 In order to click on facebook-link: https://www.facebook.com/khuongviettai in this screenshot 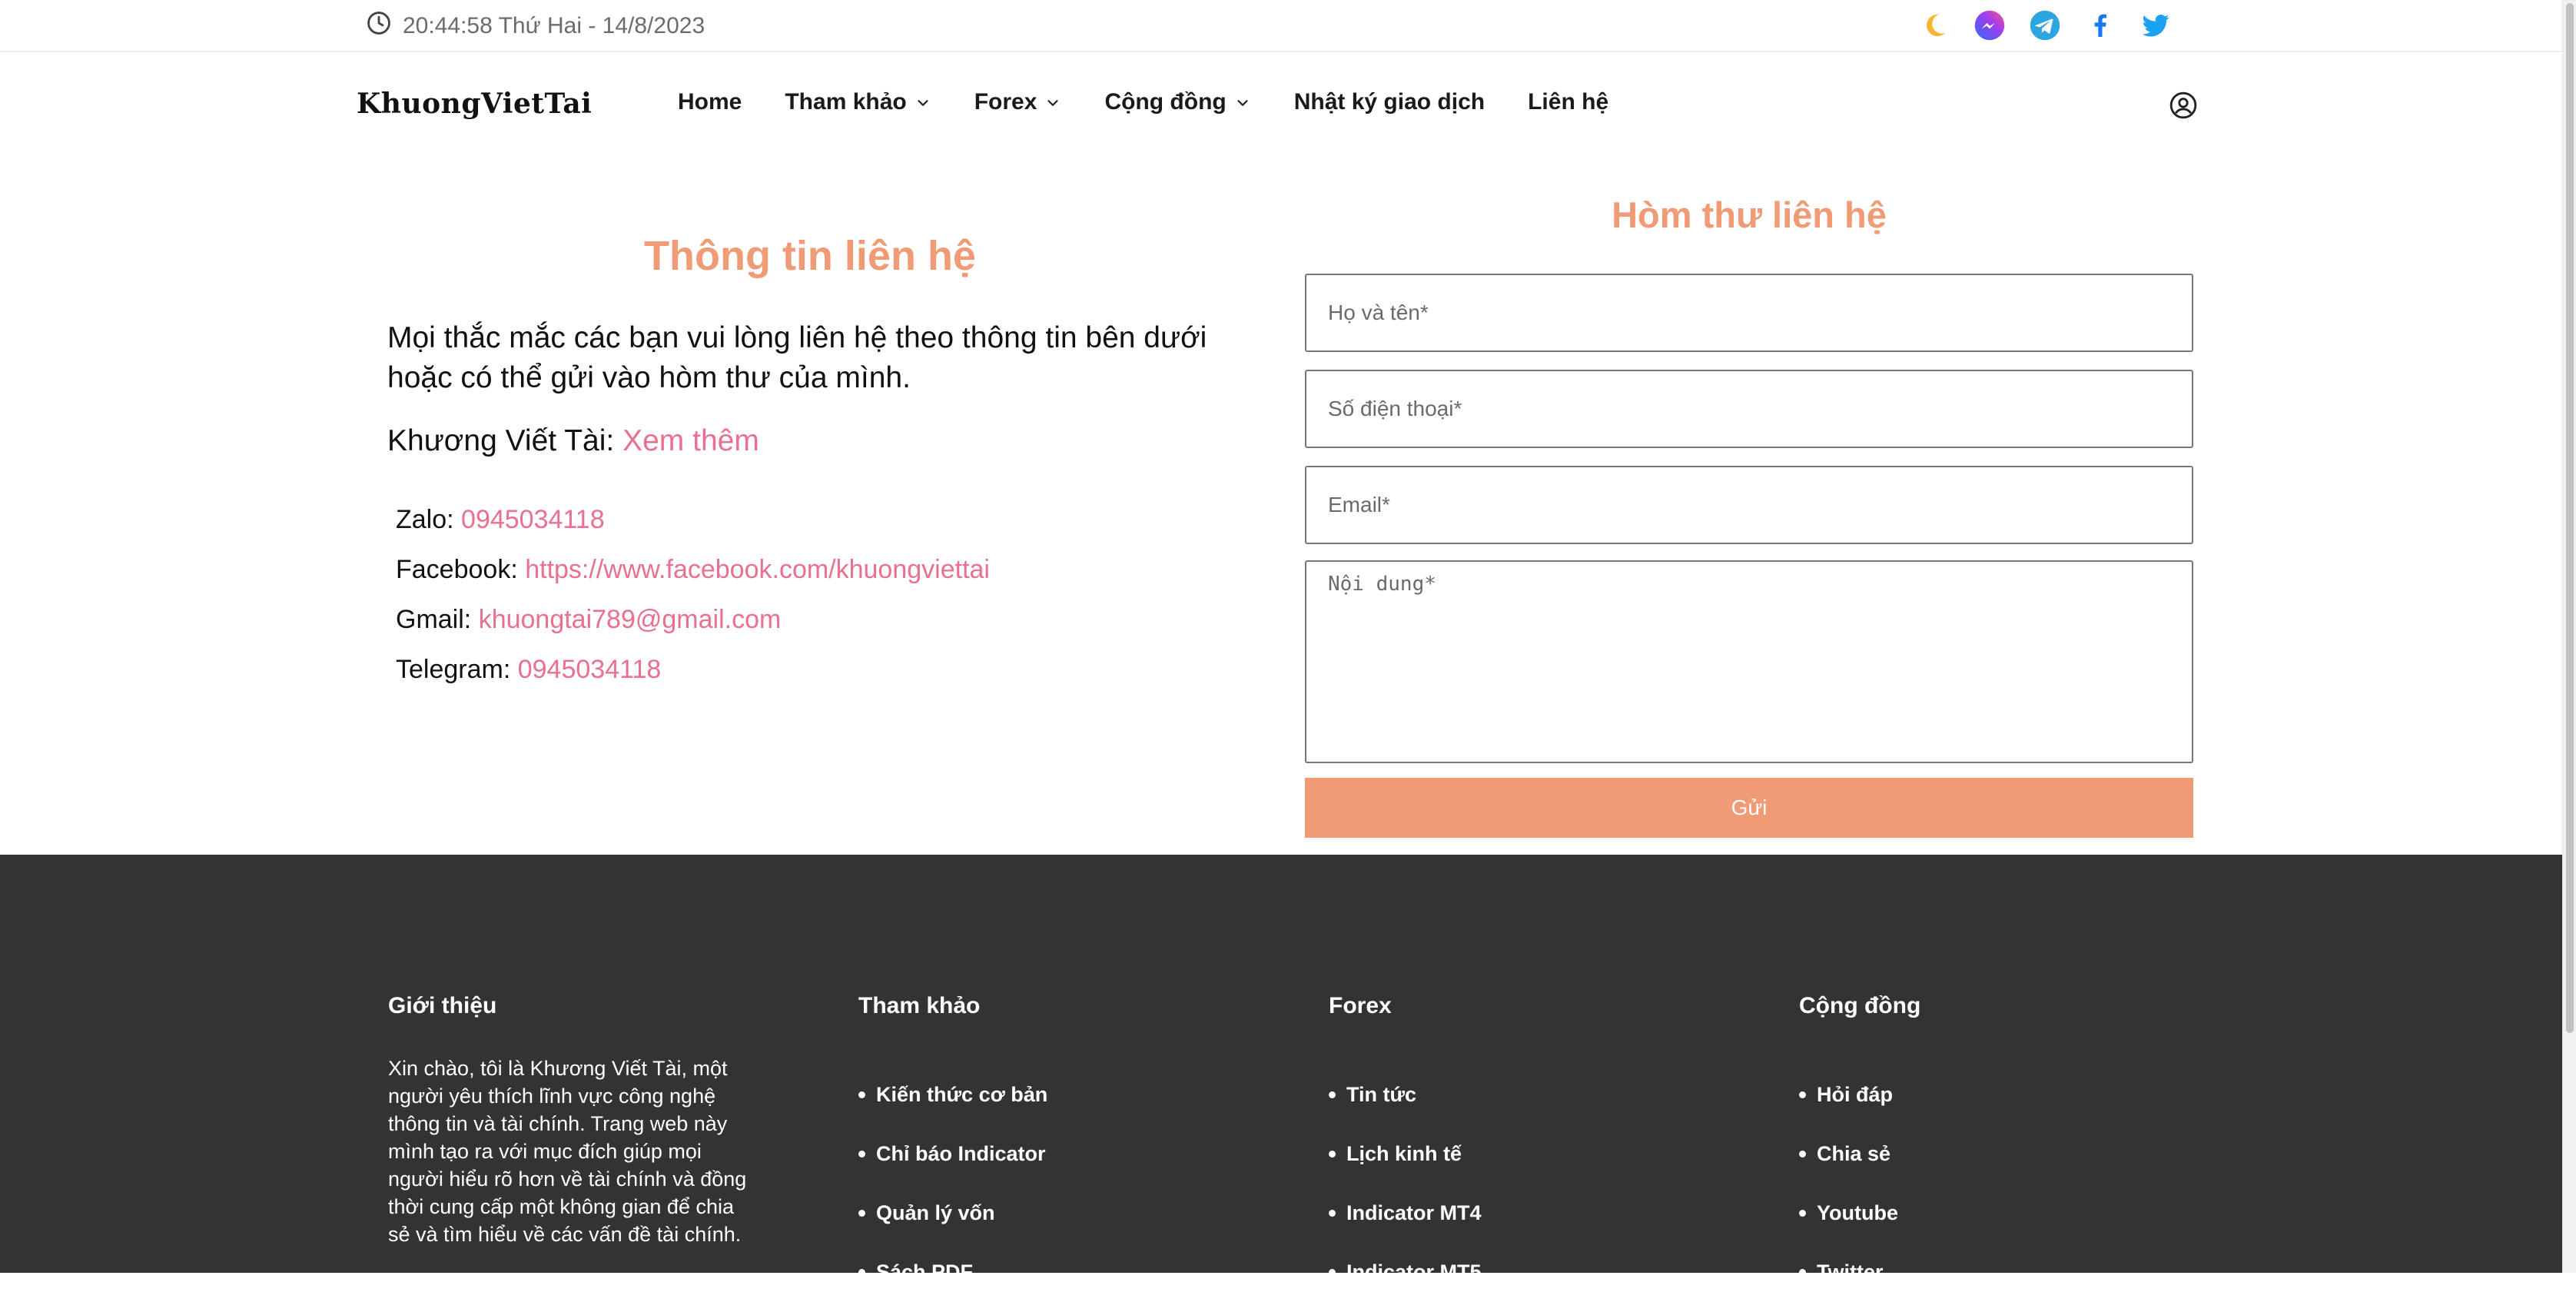, I will do `click(757, 569)`.